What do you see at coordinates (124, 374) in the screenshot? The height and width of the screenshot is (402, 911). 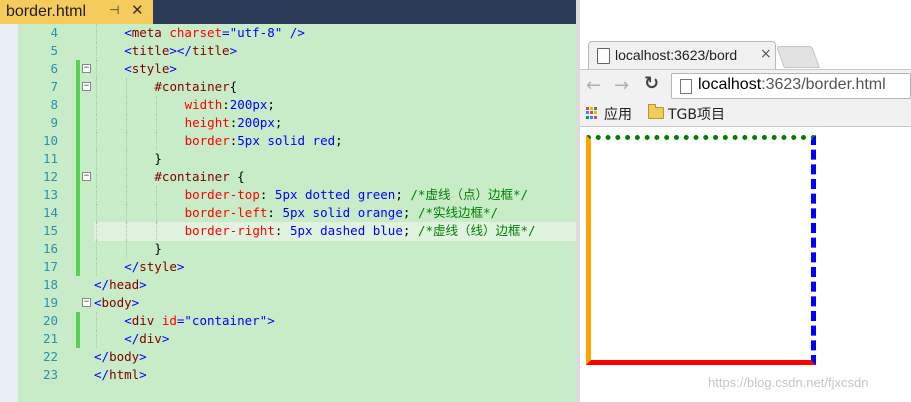 I see `code-token: html` at bounding box center [124, 374].